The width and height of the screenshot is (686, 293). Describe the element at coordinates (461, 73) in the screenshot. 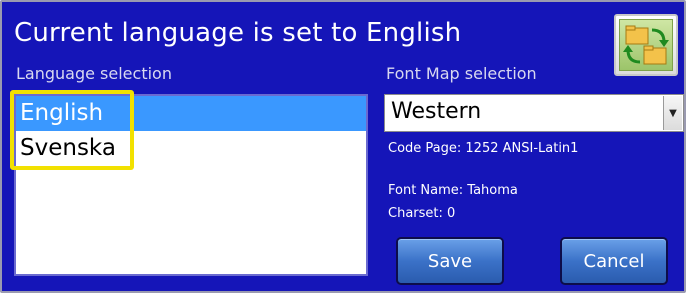

I see `font-map-selection-label: Font Map selection` at that location.